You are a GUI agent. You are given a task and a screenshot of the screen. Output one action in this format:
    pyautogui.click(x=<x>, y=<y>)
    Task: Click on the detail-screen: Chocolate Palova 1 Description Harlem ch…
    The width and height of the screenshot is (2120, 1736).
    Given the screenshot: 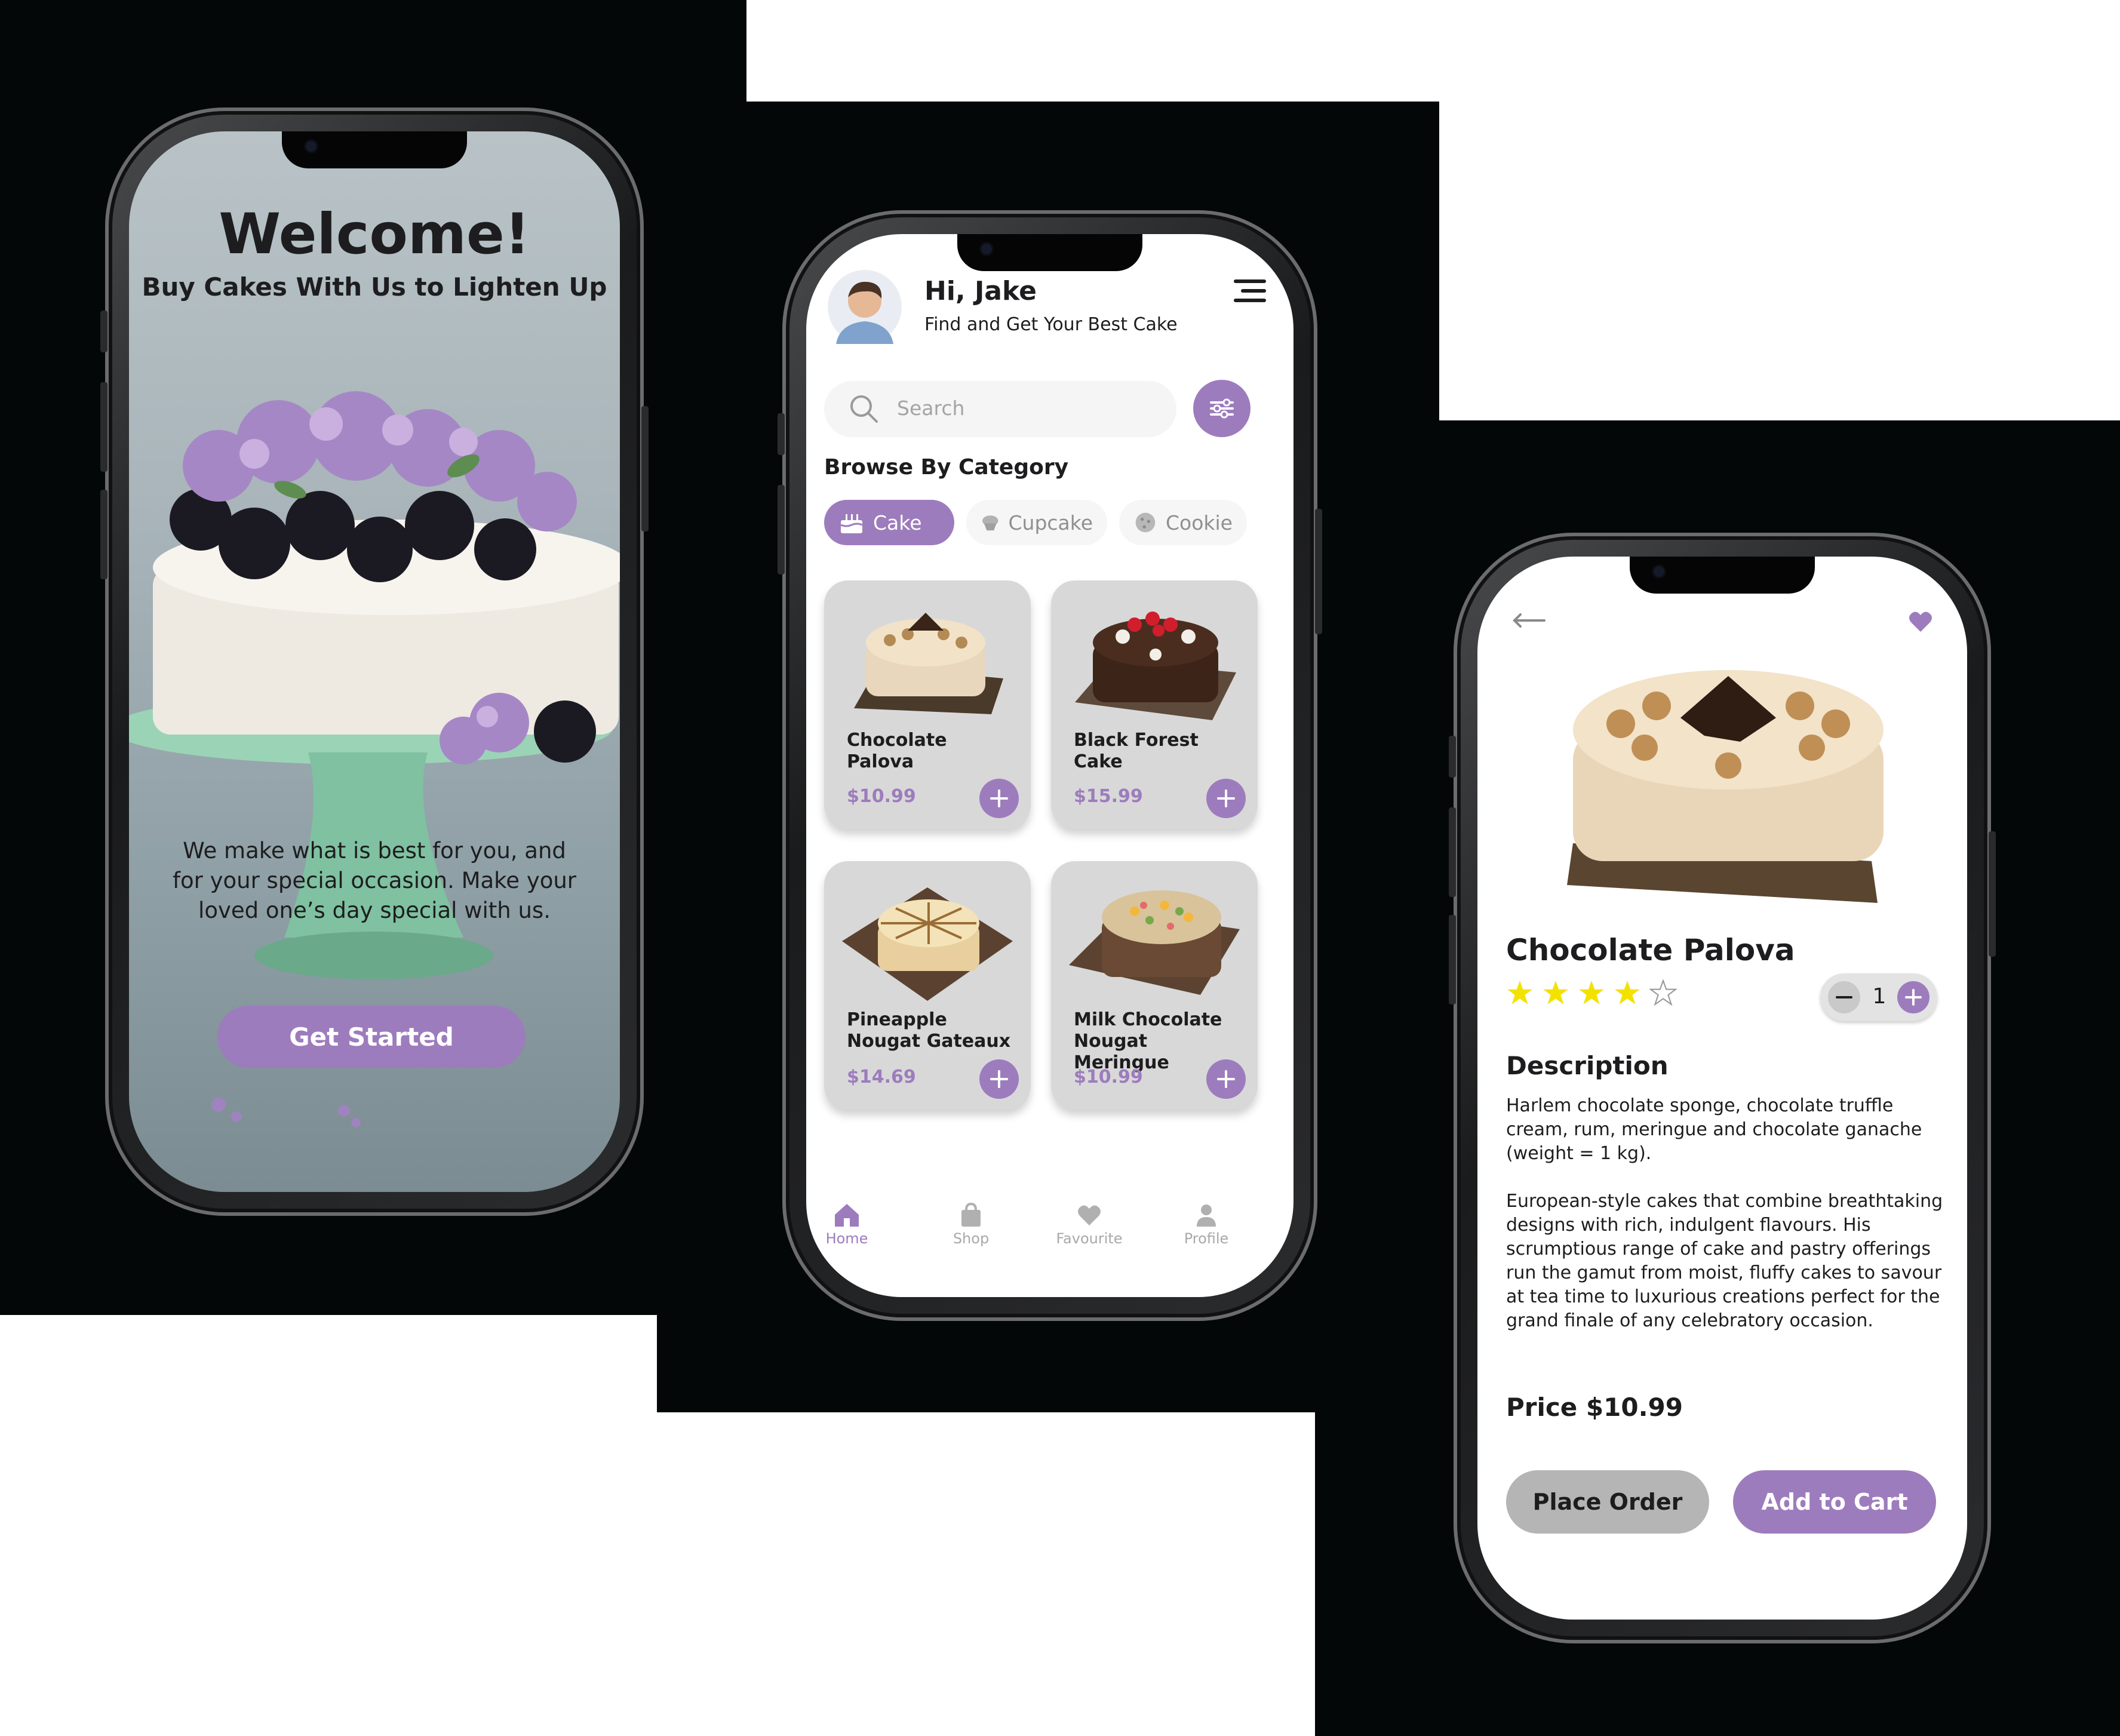 What is the action you would take?
    pyautogui.click(x=1722, y=1088)
    